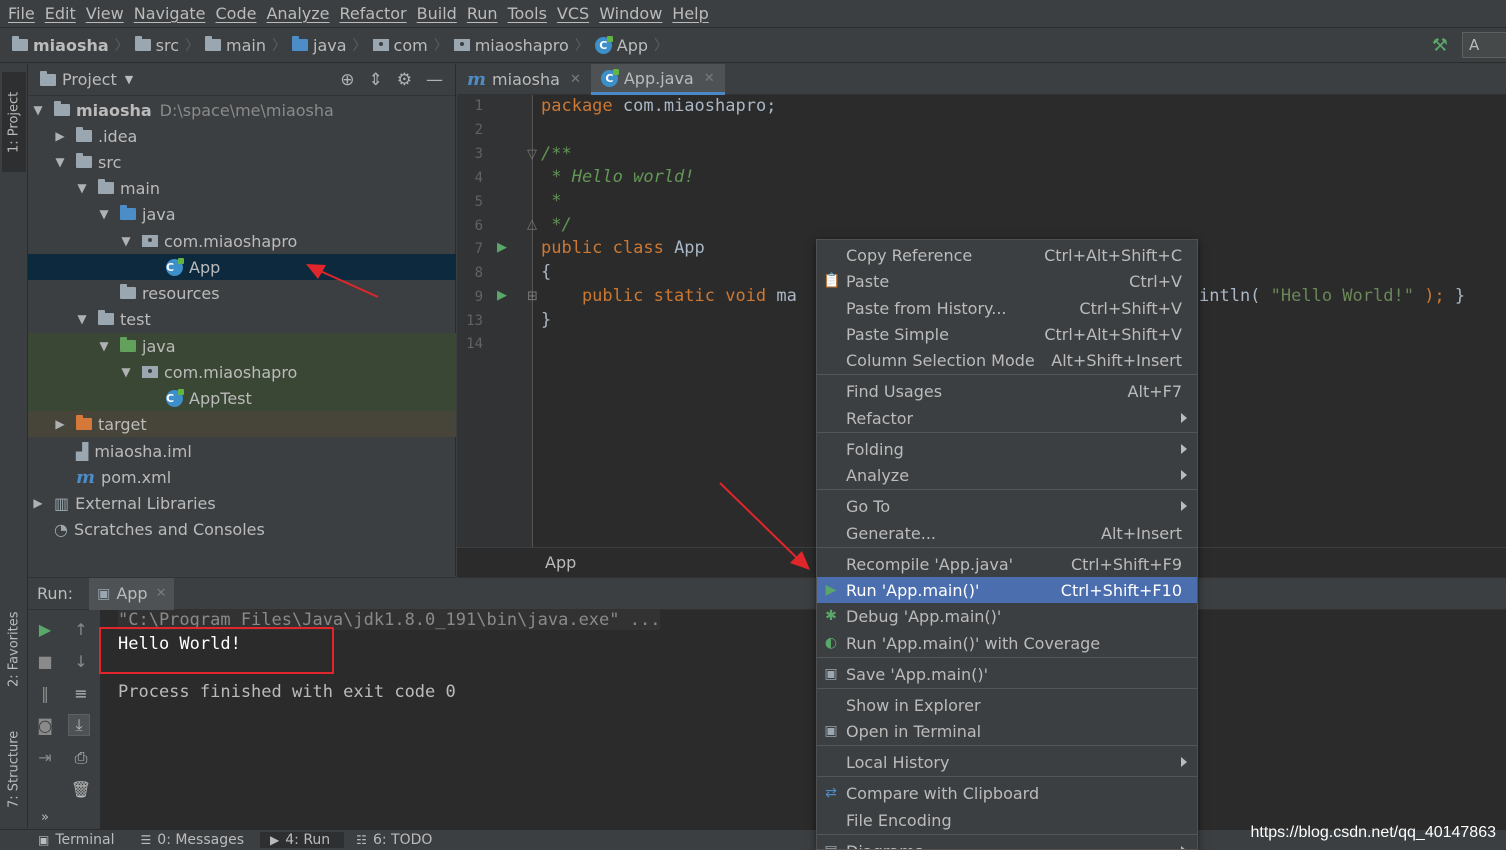 The image size is (1506, 850). What do you see at coordinates (1373, 832) in the screenshot?
I see `watermark: https://blog.csdn.net/qq_40147863` at bounding box center [1373, 832].